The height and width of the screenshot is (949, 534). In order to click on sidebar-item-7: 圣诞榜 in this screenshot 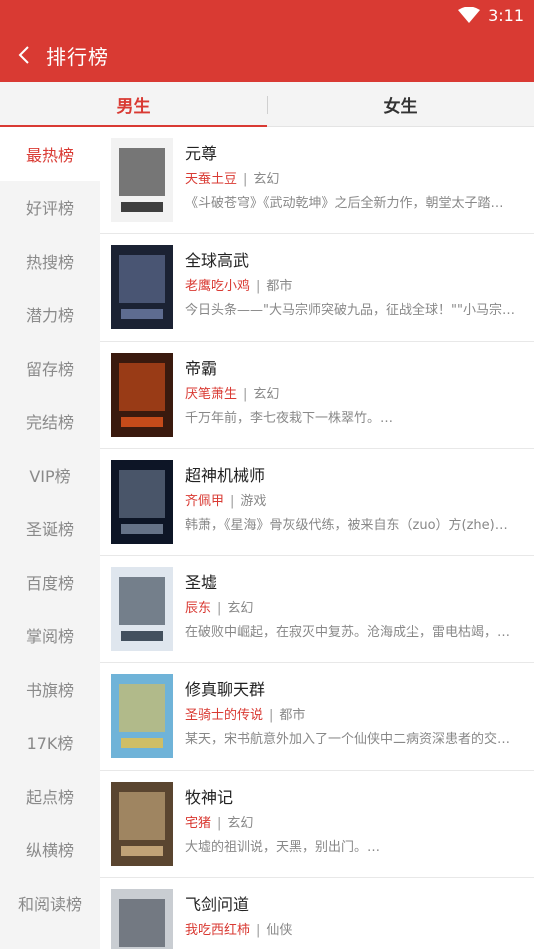, I will do `click(50, 529)`.